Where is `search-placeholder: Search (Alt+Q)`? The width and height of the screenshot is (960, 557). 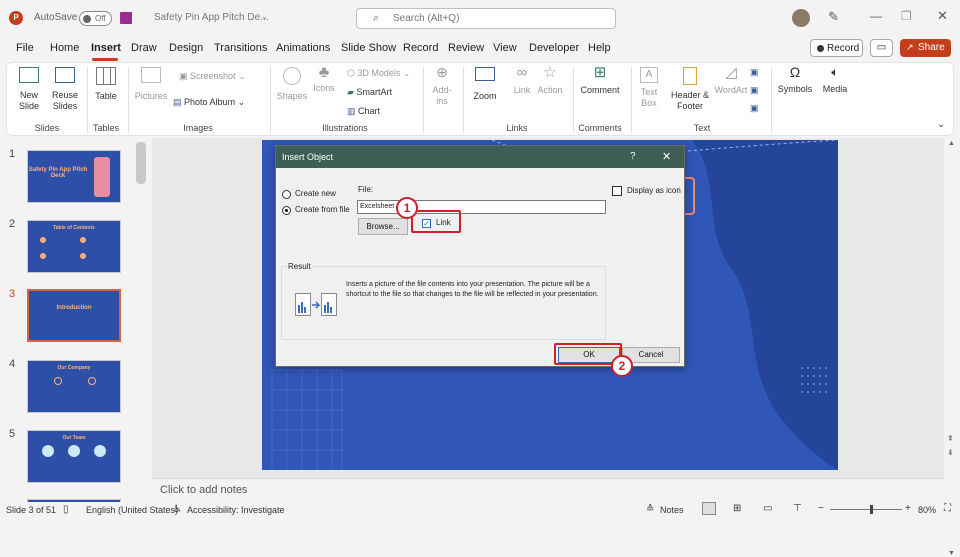 search-placeholder: Search (Alt+Q) is located at coordinates (426, 18).